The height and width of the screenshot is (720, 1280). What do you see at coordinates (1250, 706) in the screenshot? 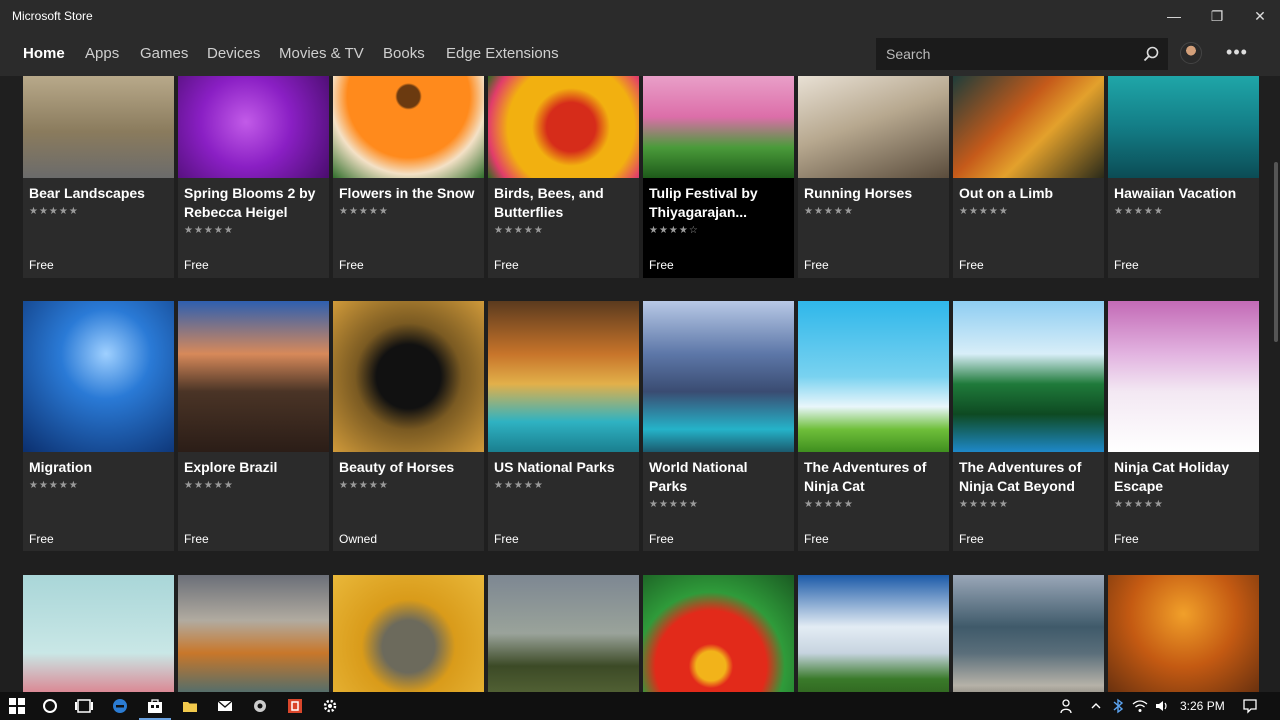
I see `notification-icon` at bounding box center [1250, 706].